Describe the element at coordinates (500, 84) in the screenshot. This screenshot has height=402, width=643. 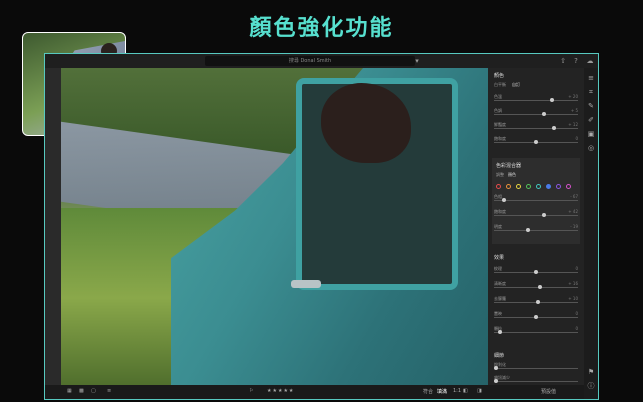
I see `white-balance-label: 白平衡` at that location.